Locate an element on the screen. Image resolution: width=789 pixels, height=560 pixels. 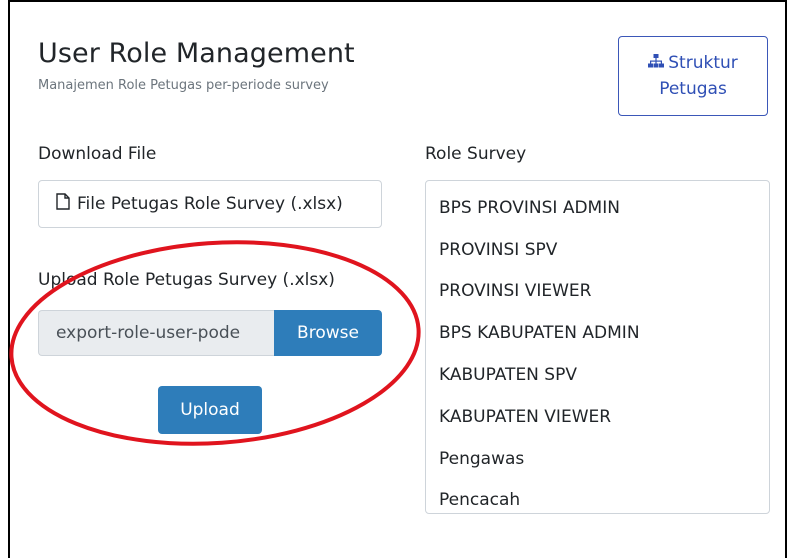
list-item: KABUPATEN VIEWER is located at coordinates (597, 417).